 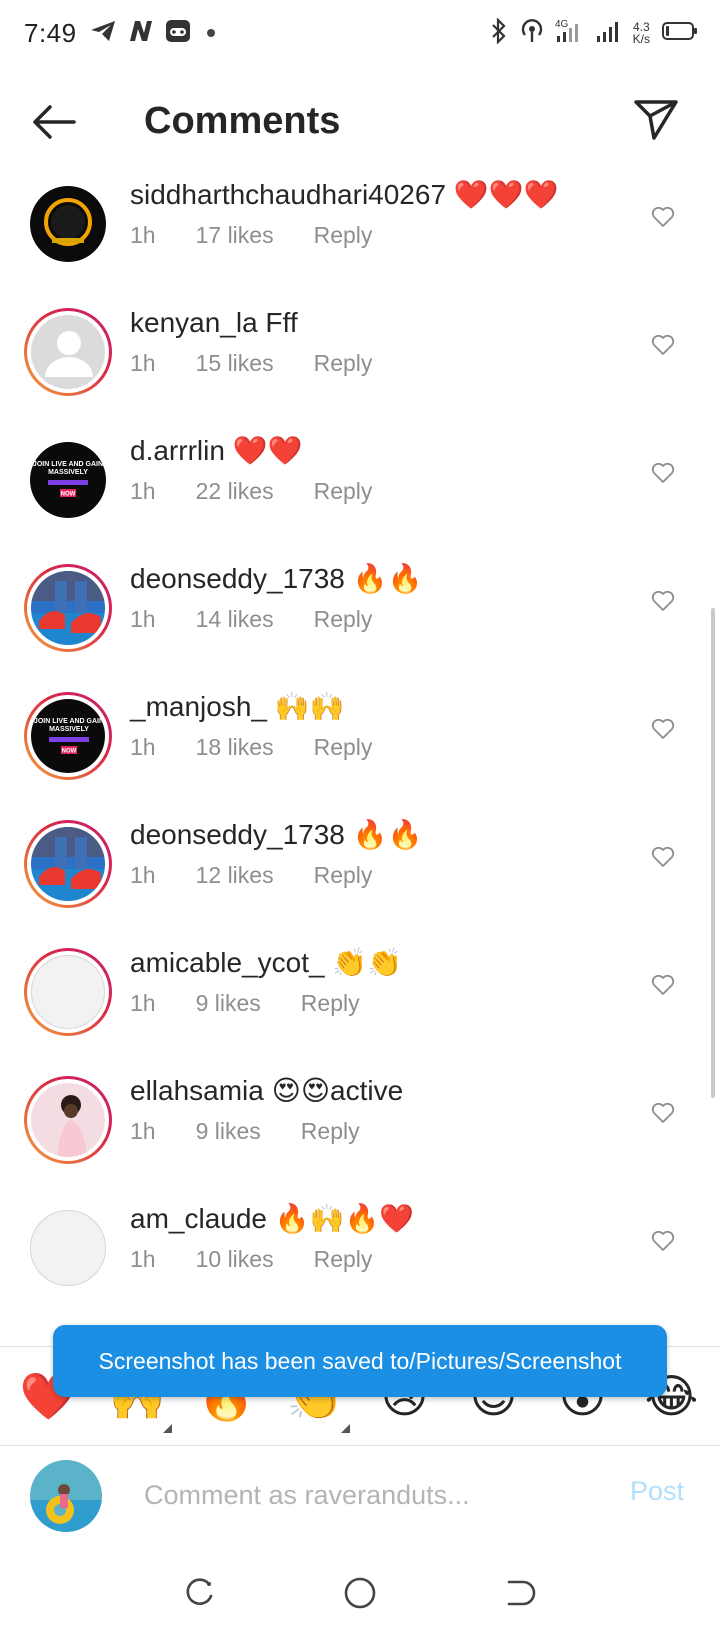 What do you see at coordinates (235, 1259) in the screenshot?
I see `comment-likes: 10 likes` at bounding box center [235, 1259].